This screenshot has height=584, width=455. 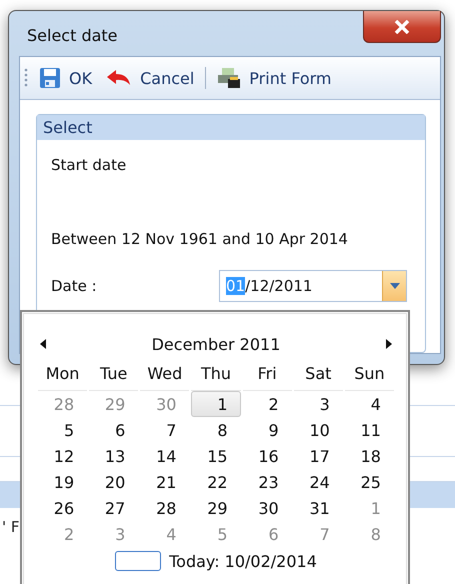 What do you see at coordinates (113, 508) in the screenshot?
I see `day-cell: 27` at bounding box center [113, 508].